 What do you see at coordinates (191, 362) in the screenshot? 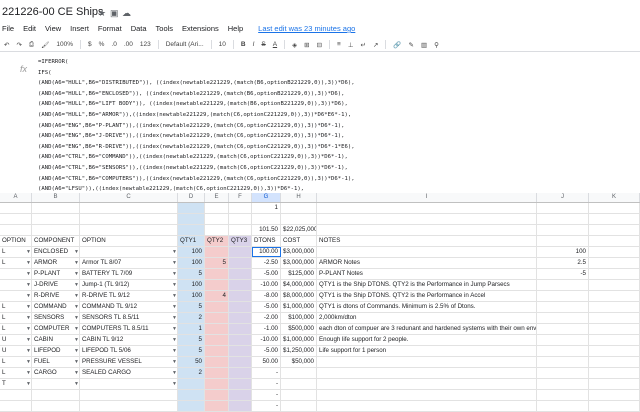
I see `cell-d: 50` at bounding box center [191, 362].